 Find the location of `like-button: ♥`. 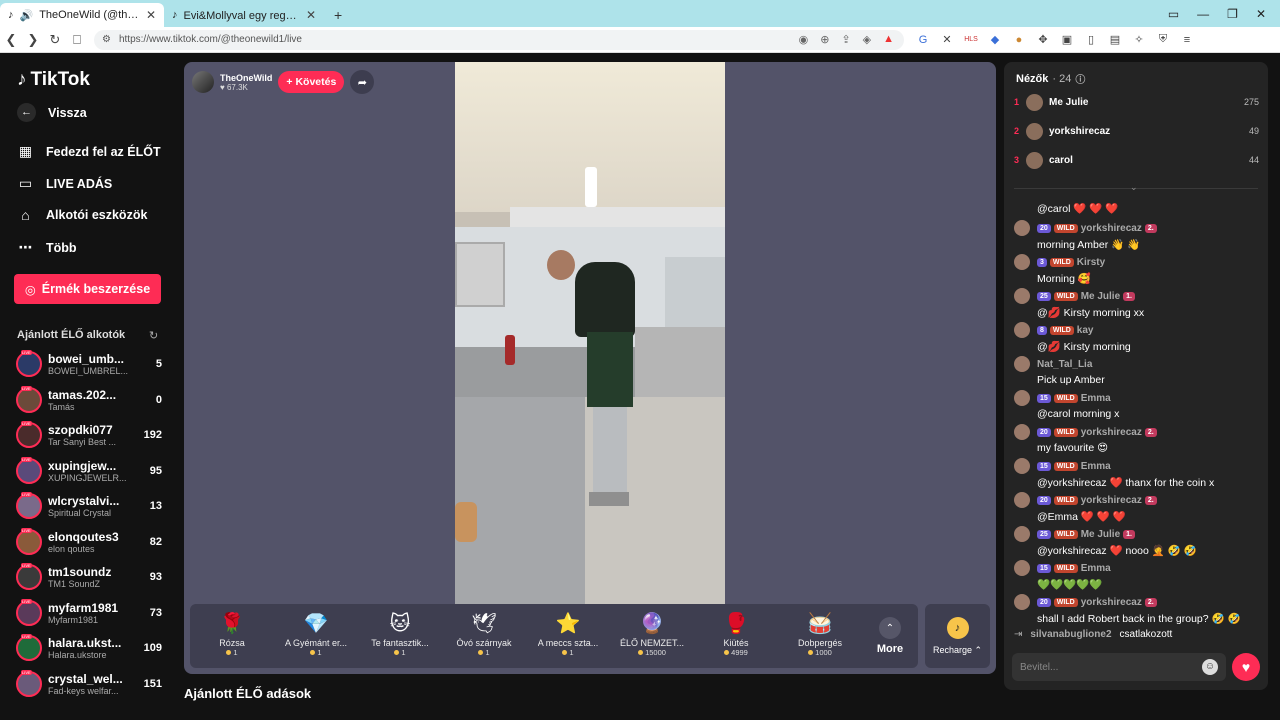

like-button: ♥ is located at coordinates (1246, 667).